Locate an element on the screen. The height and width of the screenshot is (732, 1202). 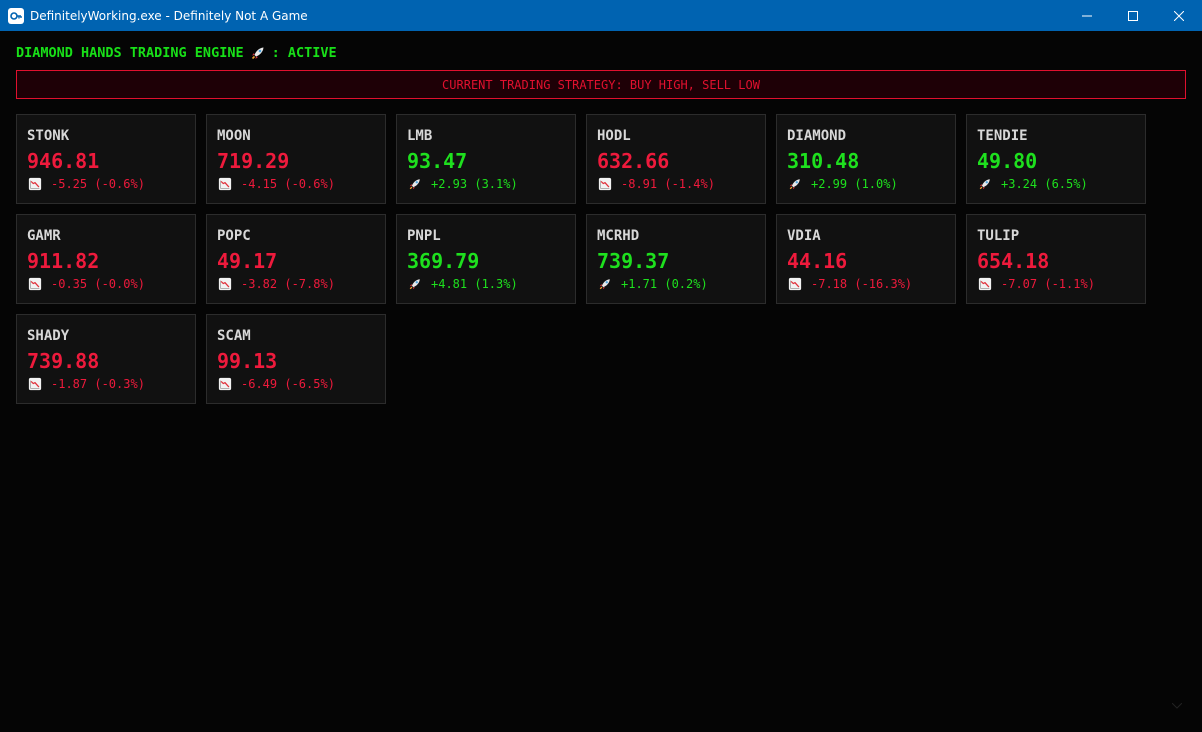
stock-change-row: +2.99 (1.0%) is located at coordinates (866, 184).